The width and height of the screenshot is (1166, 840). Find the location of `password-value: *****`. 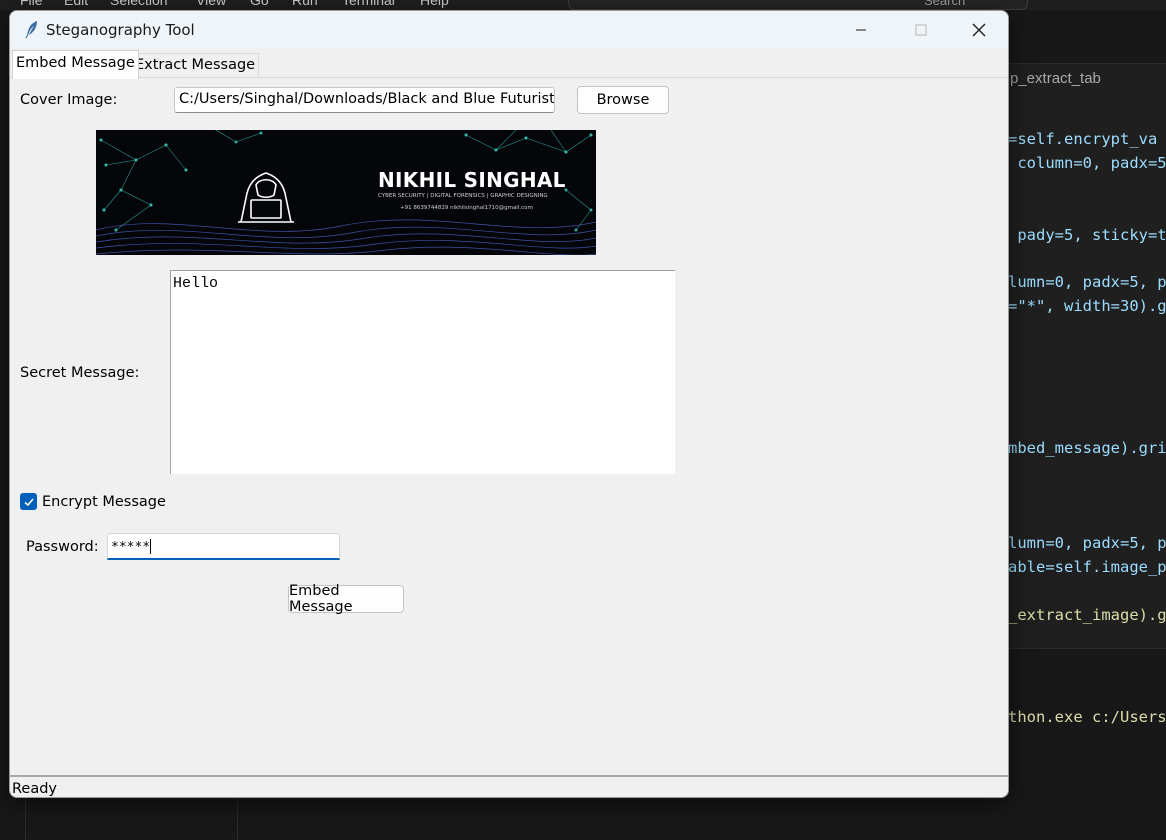

password-value: ***** is located at coordinates (131, 547).